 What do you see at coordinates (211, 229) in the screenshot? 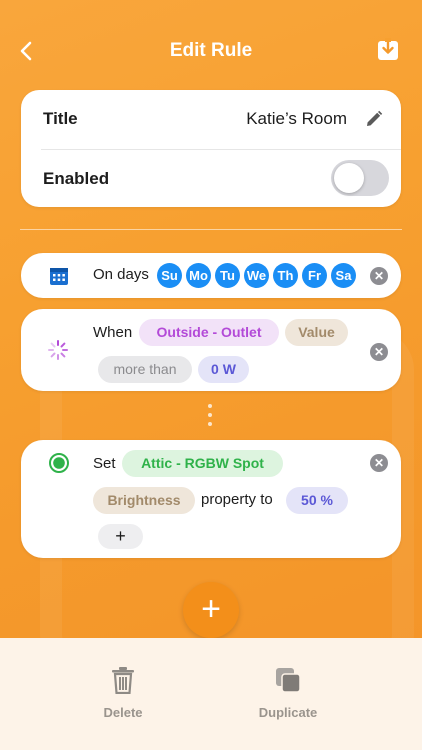
I see `section-separator` at bounding box center [211, 229].